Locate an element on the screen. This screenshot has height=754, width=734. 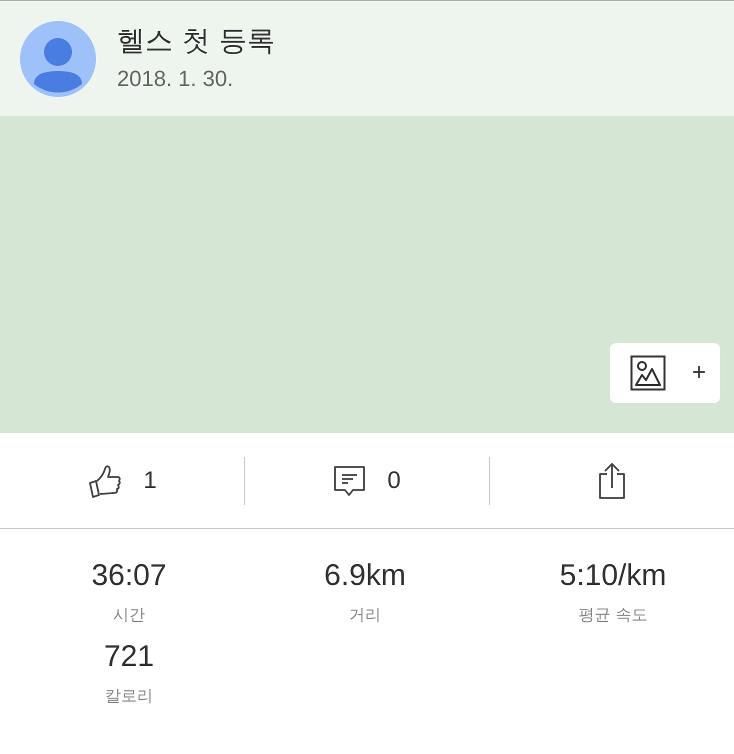
like-button: 1 is located at coordinates (122, 480).